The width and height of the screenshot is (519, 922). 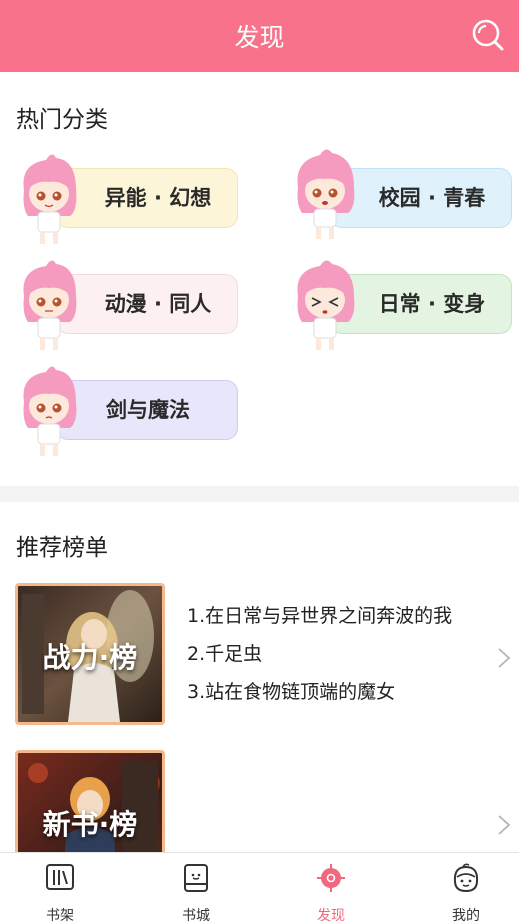 I want to click on category-label: 异能 · 幻想, so click(x=158, y=198).